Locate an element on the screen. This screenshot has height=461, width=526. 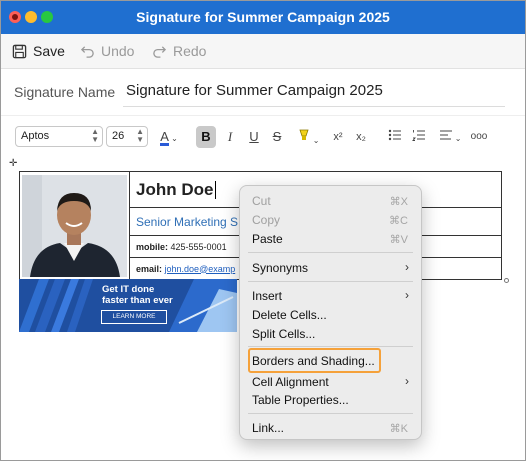
profile-photo is located at coordinates (74, 225).